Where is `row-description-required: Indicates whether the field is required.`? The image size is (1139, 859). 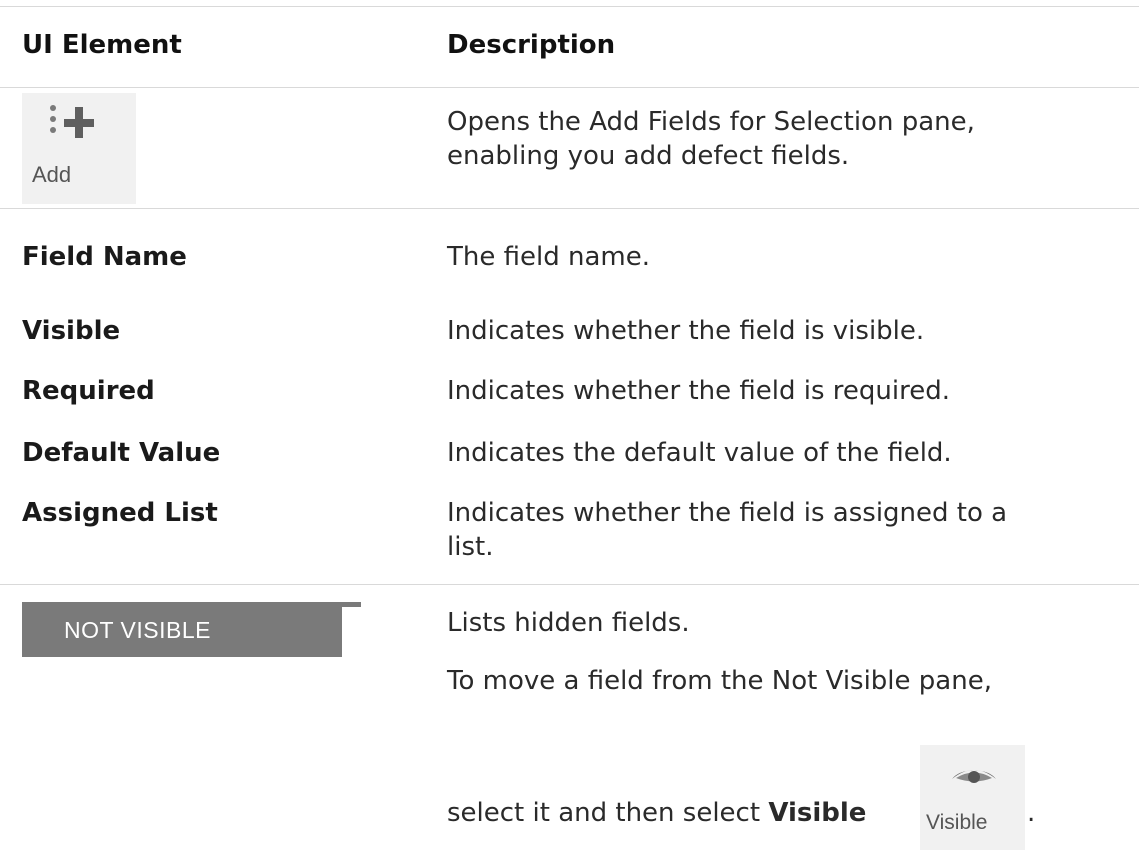
row-description-required: Indicates whether the field is required. is located at coordinates (699, 391).